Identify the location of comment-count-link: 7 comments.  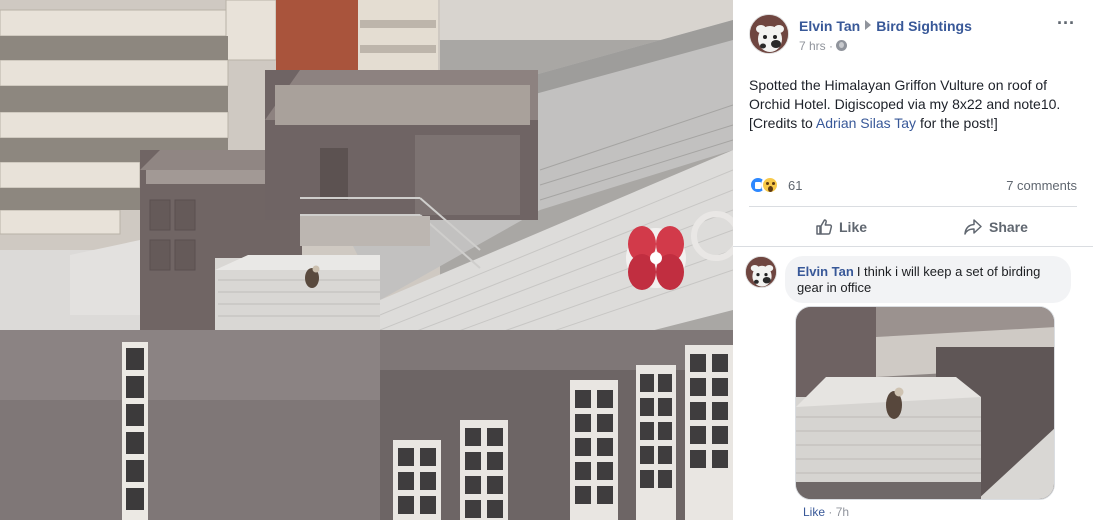
(1041, 185).